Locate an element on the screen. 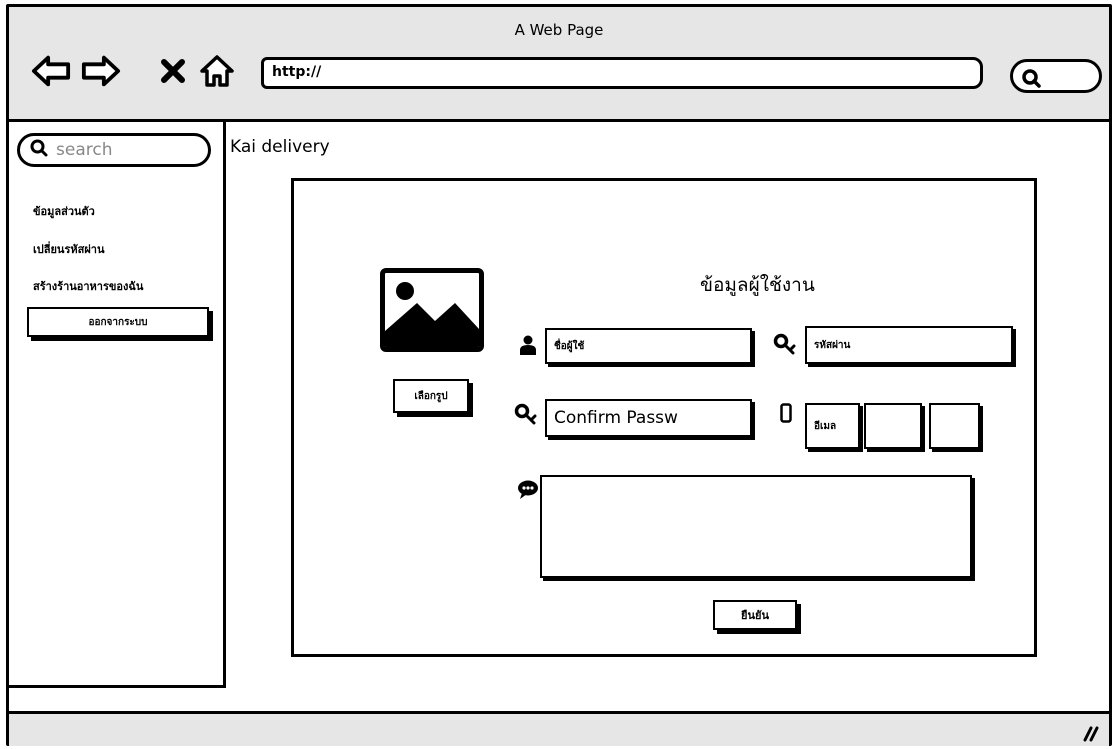 The height and width of the screenshot is (749, 1116). mobile-phone-icon is located at coordinates (786, 413).